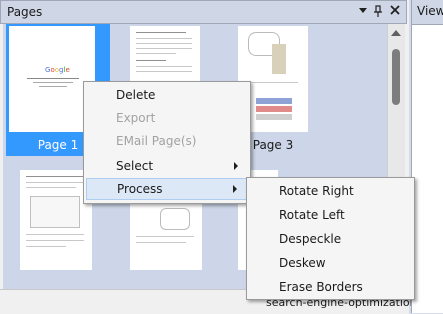 The height and width of the screenshot is (314, 443). What do you see at coordinates (316, 191) in the screenshot?
I see `rotate-right-label: Rotate Right` at bounding box center [316, 191].